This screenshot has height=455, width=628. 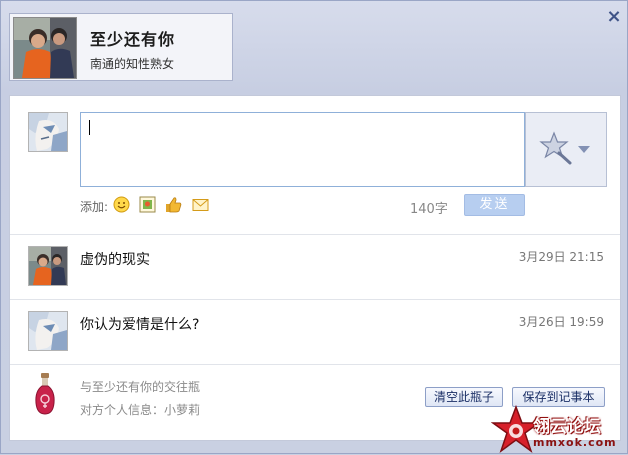 What do you see at coordinates (429, 209) in the screenshot?
I see `character-counter: 140字` at bounding box center [429, 209].